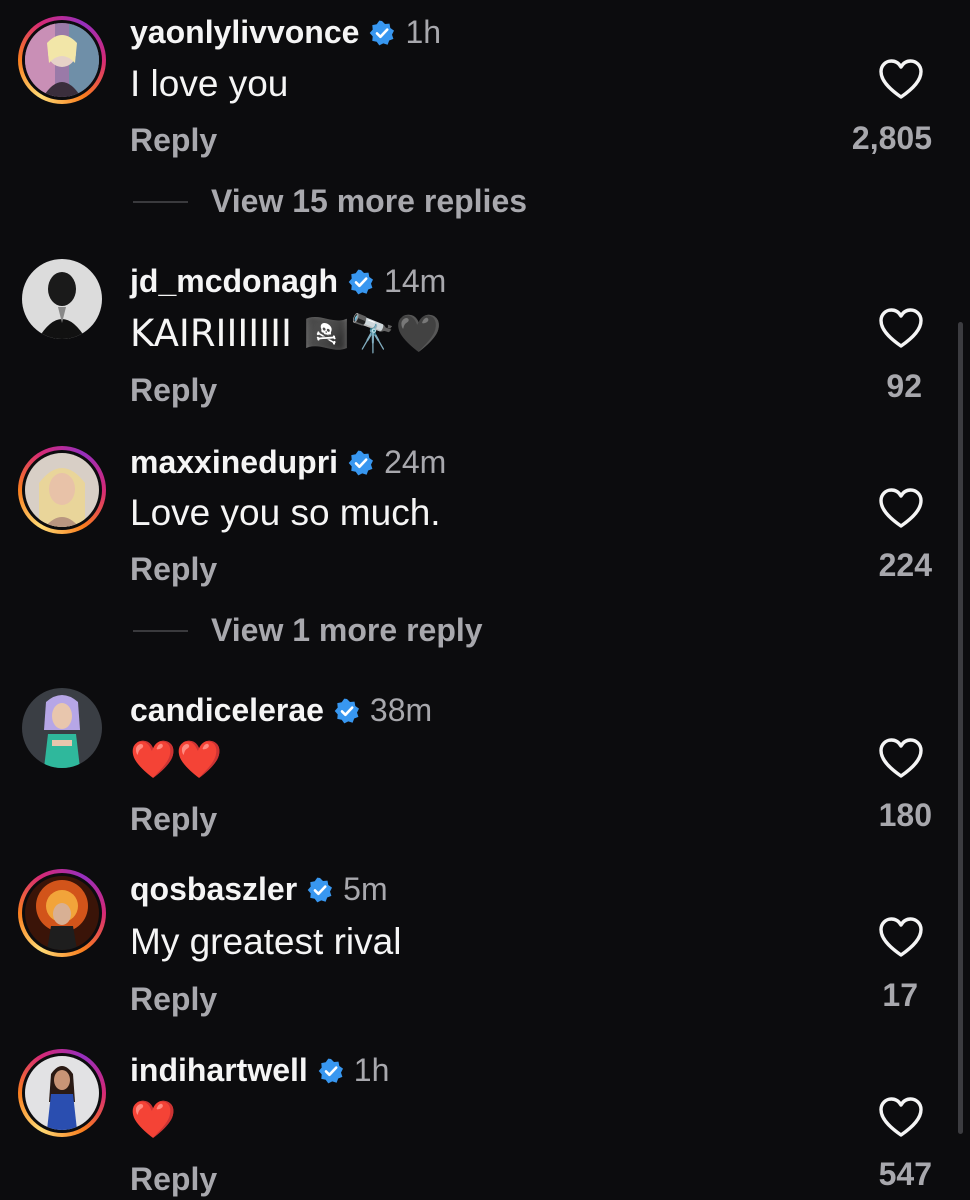 The width and height of the screenshot is (970, 1200). I want to click on like-count: 180, so click(905, 815).